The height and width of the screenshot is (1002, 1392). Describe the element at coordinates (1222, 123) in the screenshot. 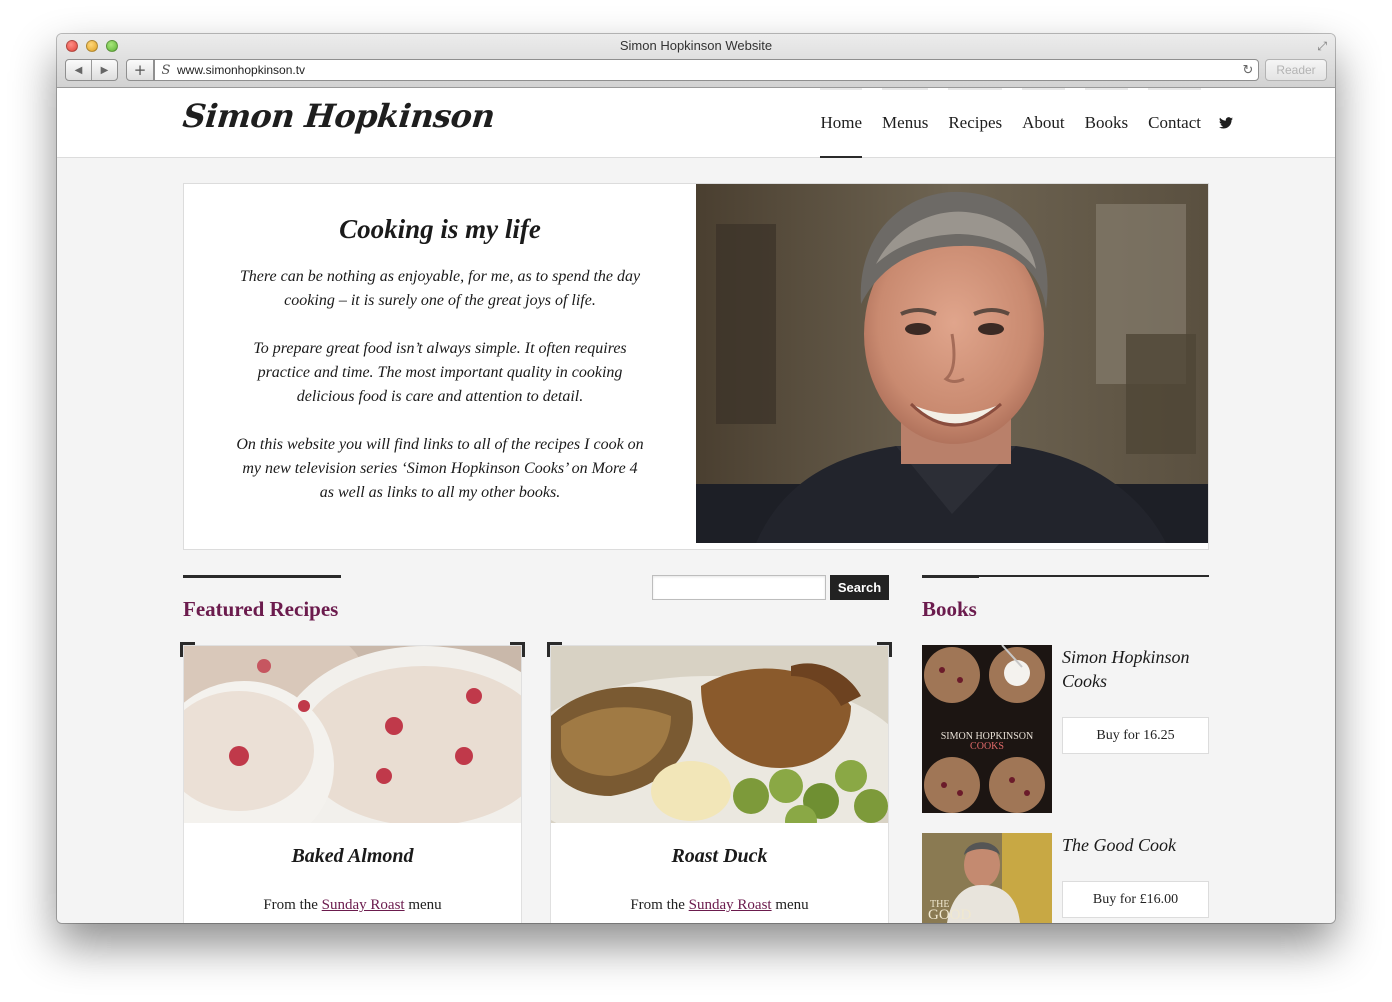

I see `twitter-icon` at that location.